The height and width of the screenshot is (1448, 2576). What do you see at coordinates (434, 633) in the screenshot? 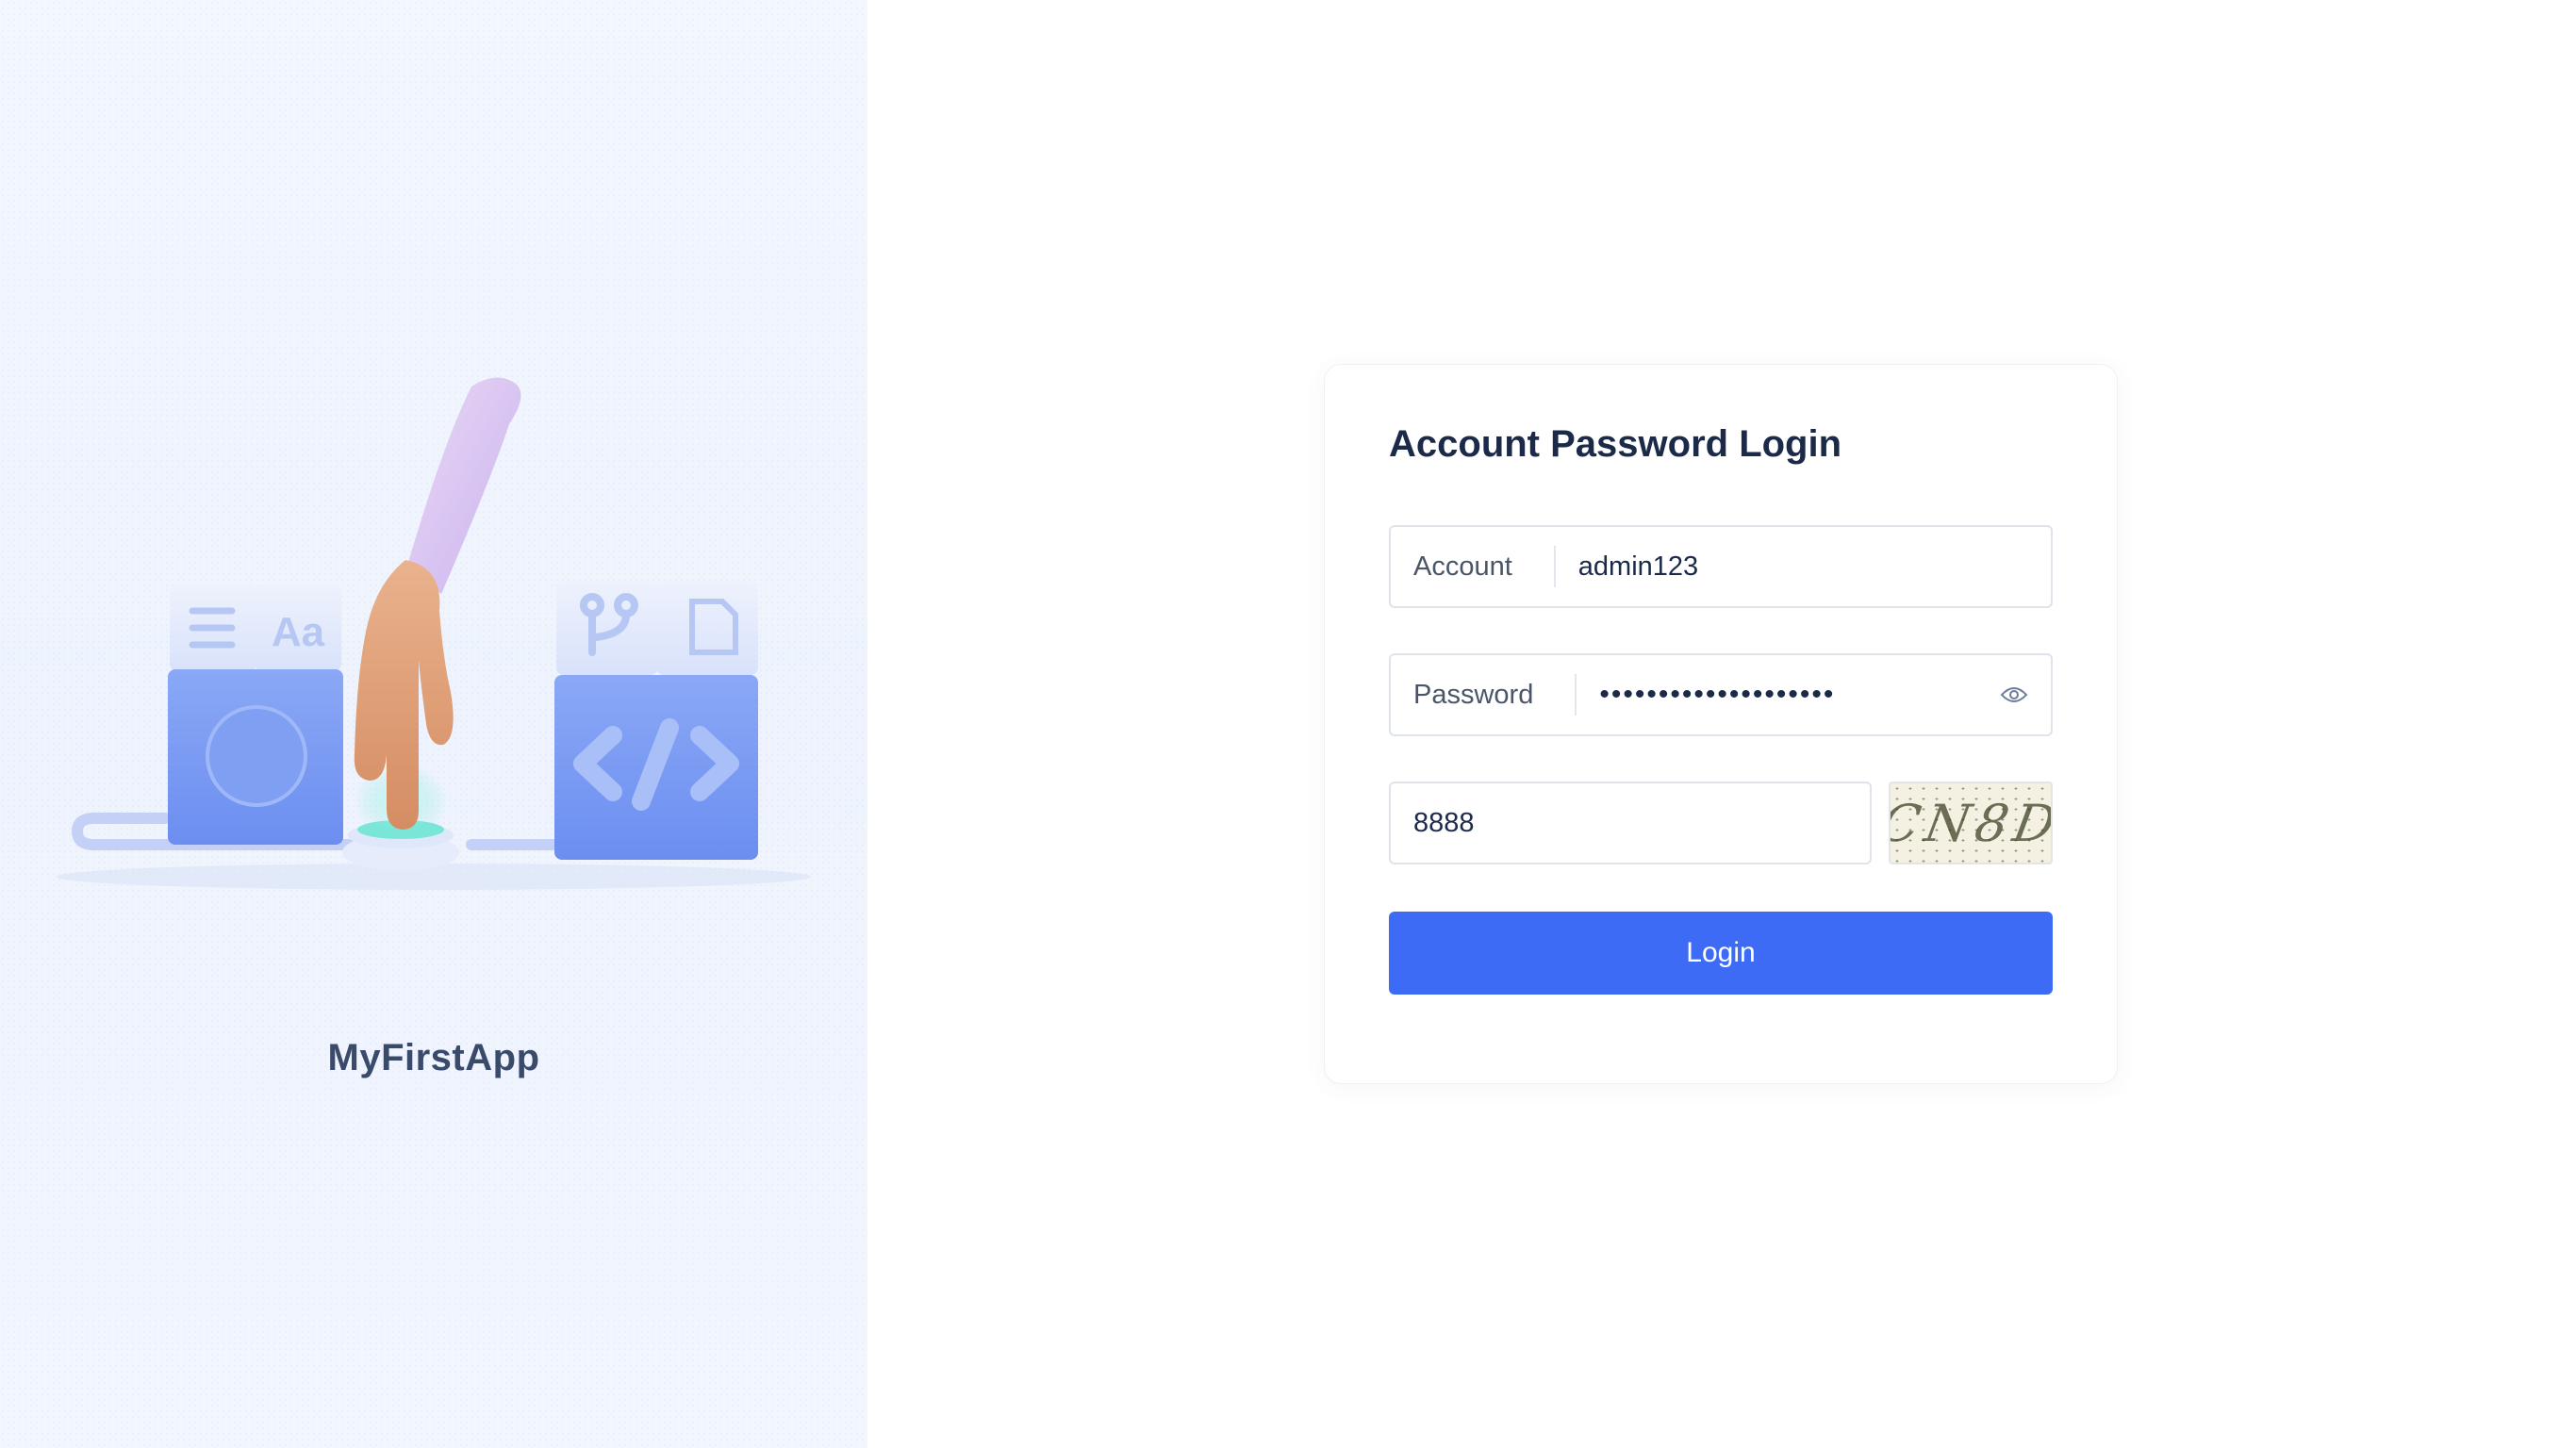
I see `hero-illustration: Aa` at bounding box center [434, 633].